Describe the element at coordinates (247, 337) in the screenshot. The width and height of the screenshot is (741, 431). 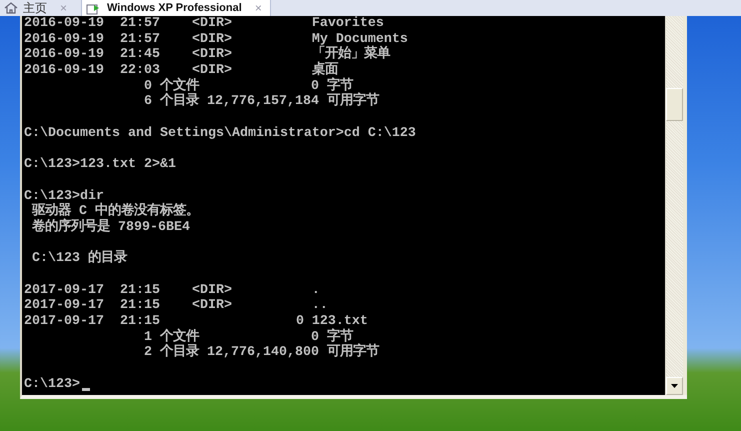
I see `console-line: 1 个文件 0 字节` at that location.